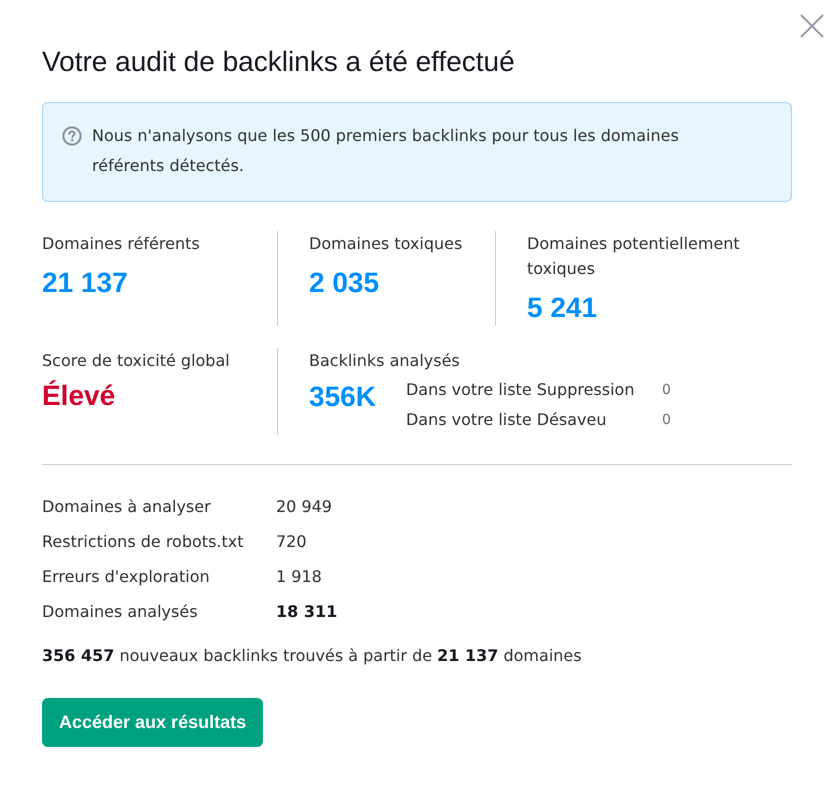 This screenshot has height=788, width=838. What do you see at coordinates (292, 542) in the screenshot?
I see `detail-value: 720` at bounding box center [292, 542].